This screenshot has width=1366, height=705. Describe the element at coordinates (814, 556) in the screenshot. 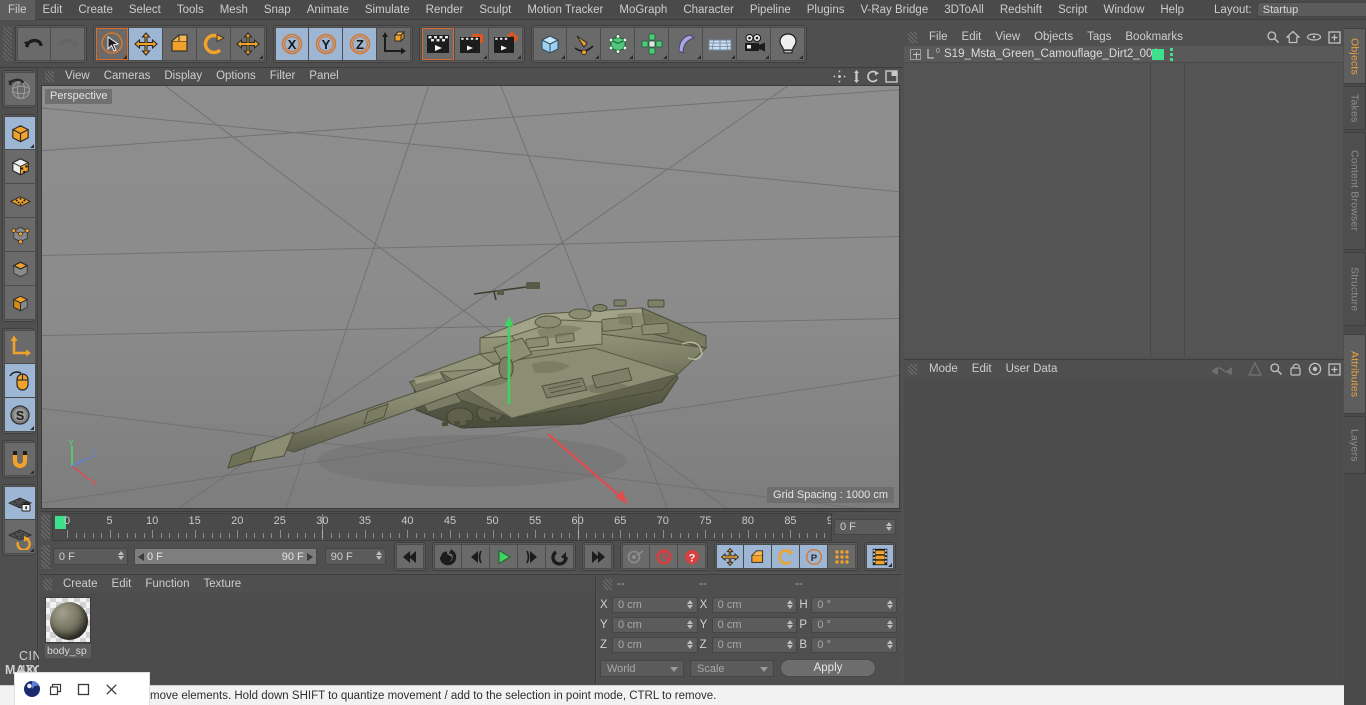

I see `pla-key-button: P` at that location.